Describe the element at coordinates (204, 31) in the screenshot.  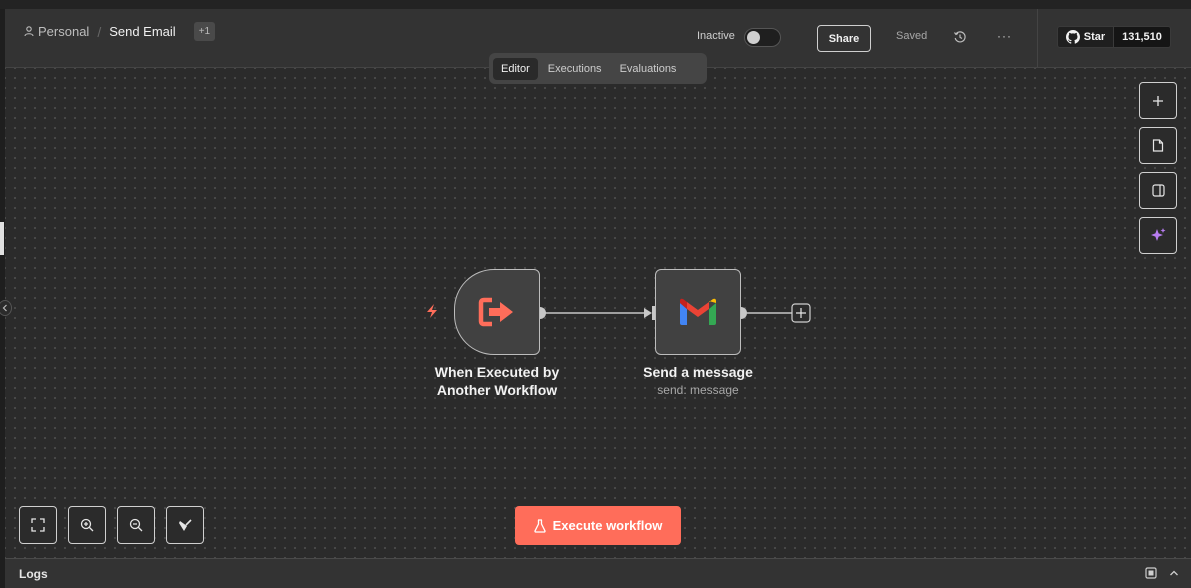
I see `tag-count-badge: +1` at that location.